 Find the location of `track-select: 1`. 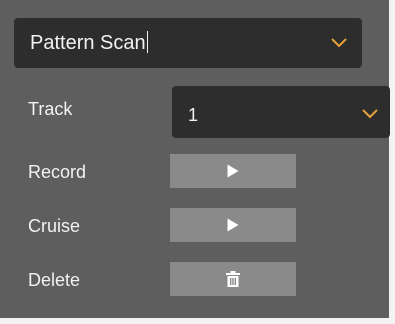

track-select: 1 is located at coordinates (281, 112).